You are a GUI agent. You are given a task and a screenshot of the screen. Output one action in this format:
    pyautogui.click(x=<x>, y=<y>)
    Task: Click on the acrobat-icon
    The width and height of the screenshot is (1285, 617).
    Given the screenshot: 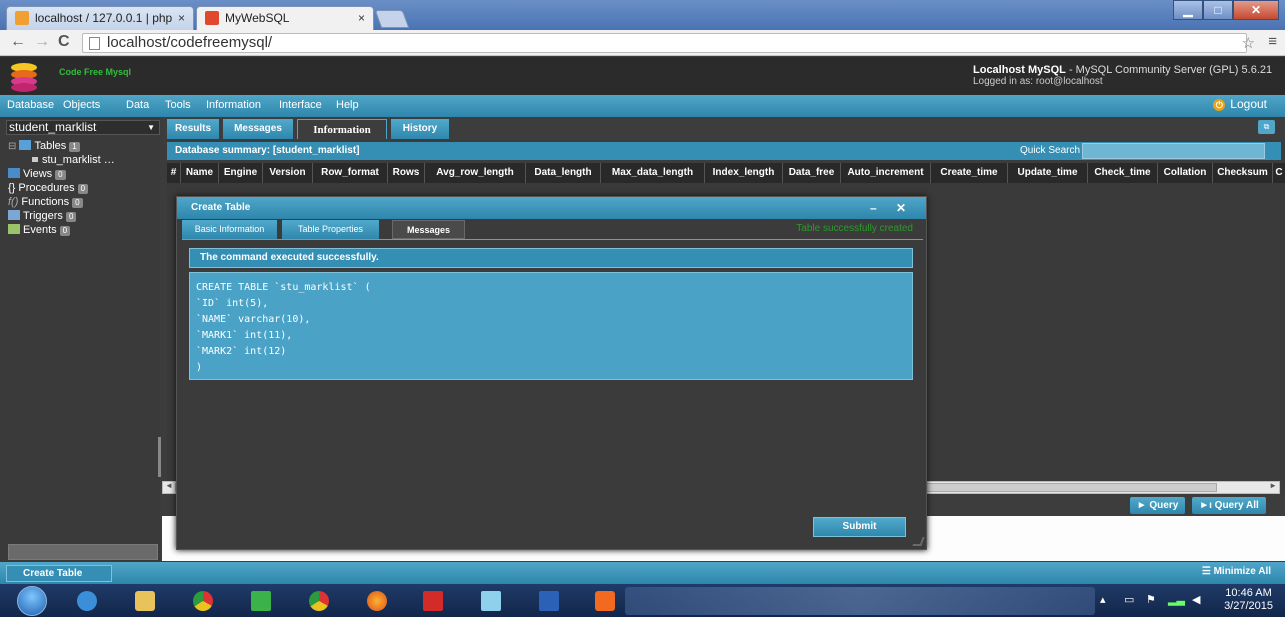 What is the action you would take?
    pyautogui.click(x=433, y=601)
    